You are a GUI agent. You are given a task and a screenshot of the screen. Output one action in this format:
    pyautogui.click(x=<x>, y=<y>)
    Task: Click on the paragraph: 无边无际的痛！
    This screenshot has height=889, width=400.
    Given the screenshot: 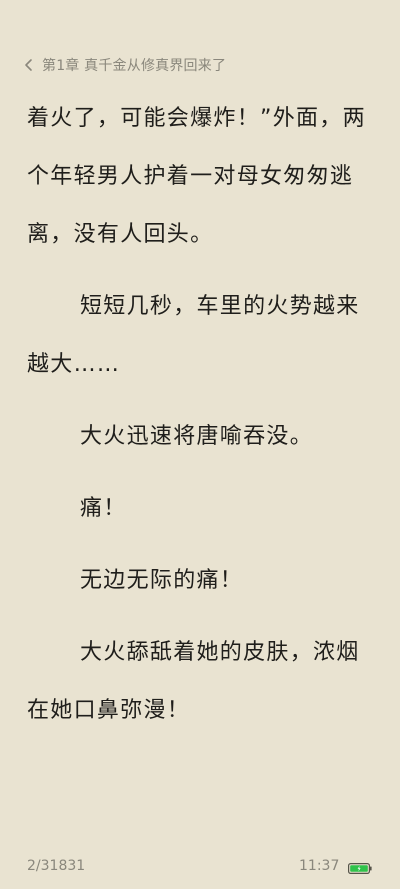 What is the action you would take?
    pyautogui.click(x=162, y=580)
    